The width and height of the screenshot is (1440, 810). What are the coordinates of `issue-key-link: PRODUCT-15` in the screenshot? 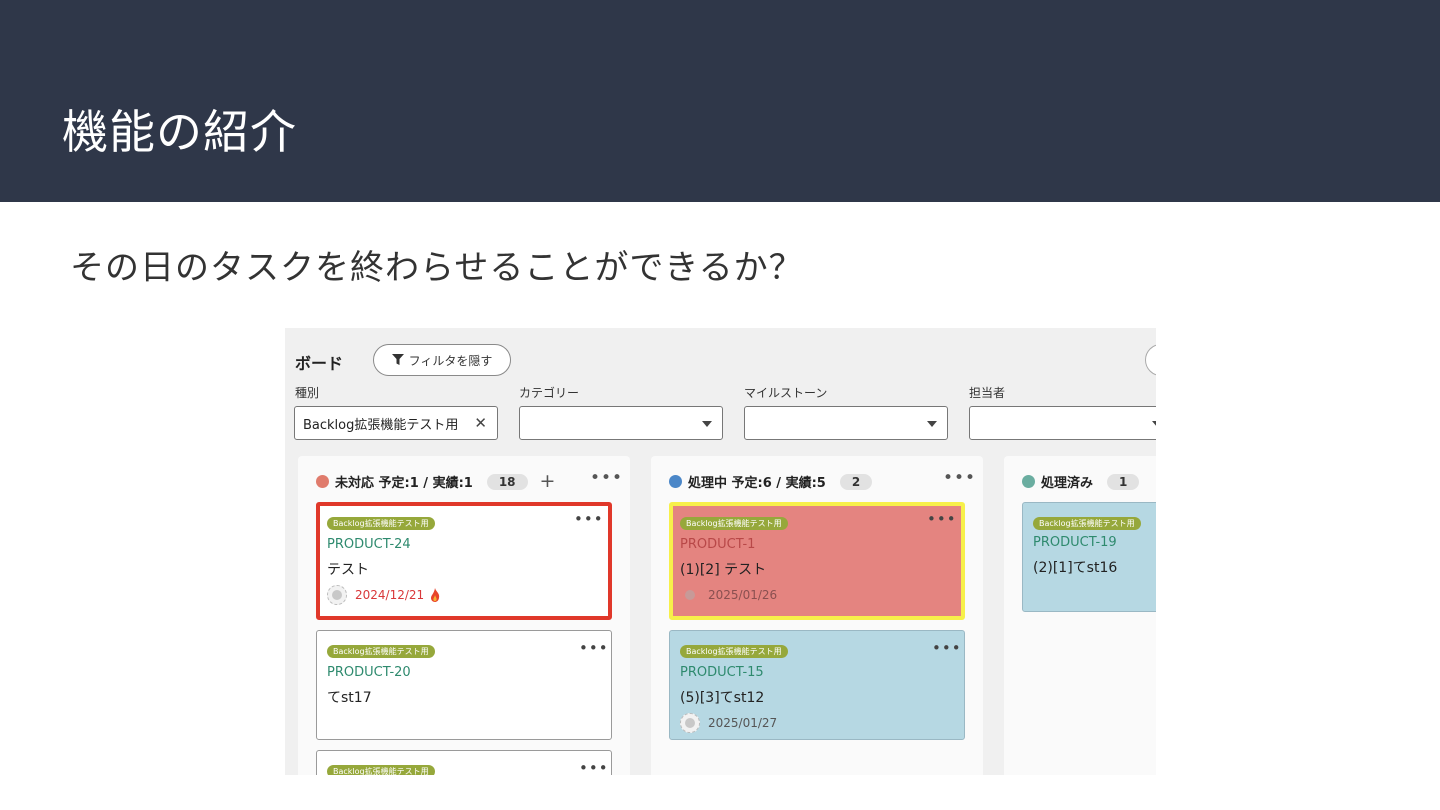 It's located at (722, 672).